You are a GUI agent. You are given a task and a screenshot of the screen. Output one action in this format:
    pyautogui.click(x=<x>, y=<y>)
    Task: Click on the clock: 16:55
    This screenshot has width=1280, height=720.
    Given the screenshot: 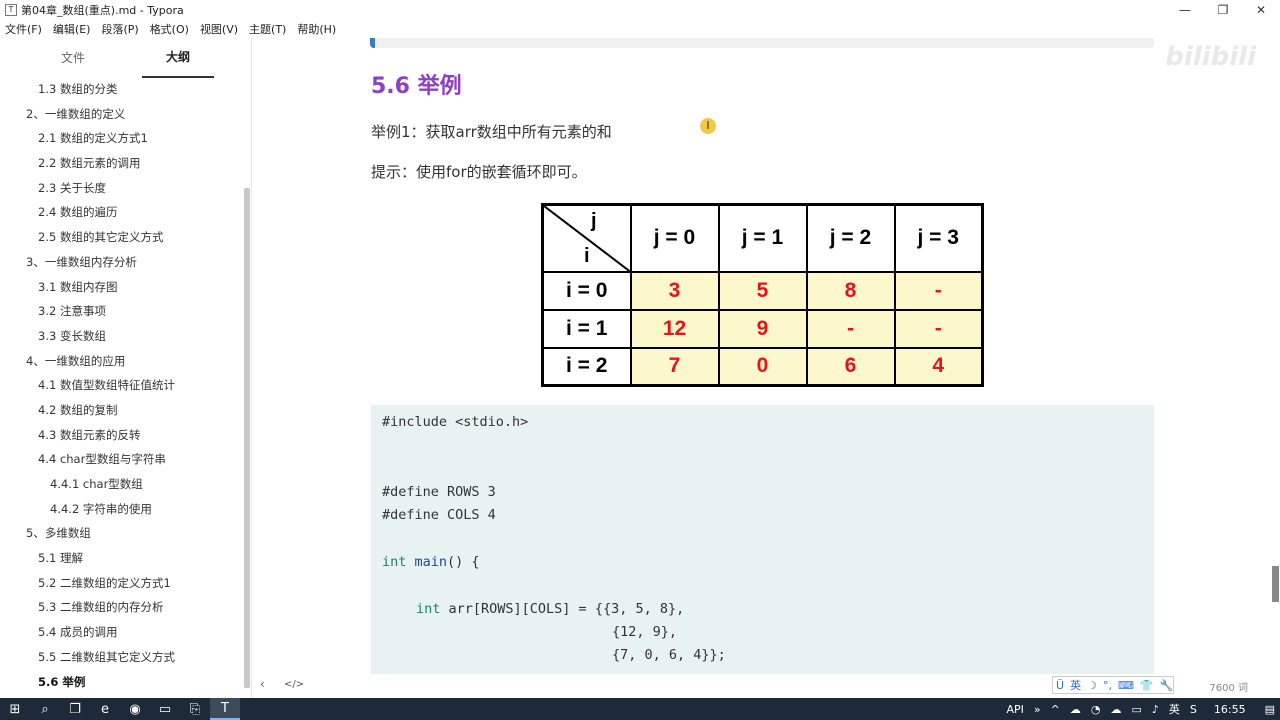 What is the action you would take?
    pyautogui.click(x=1230, y=709)
    